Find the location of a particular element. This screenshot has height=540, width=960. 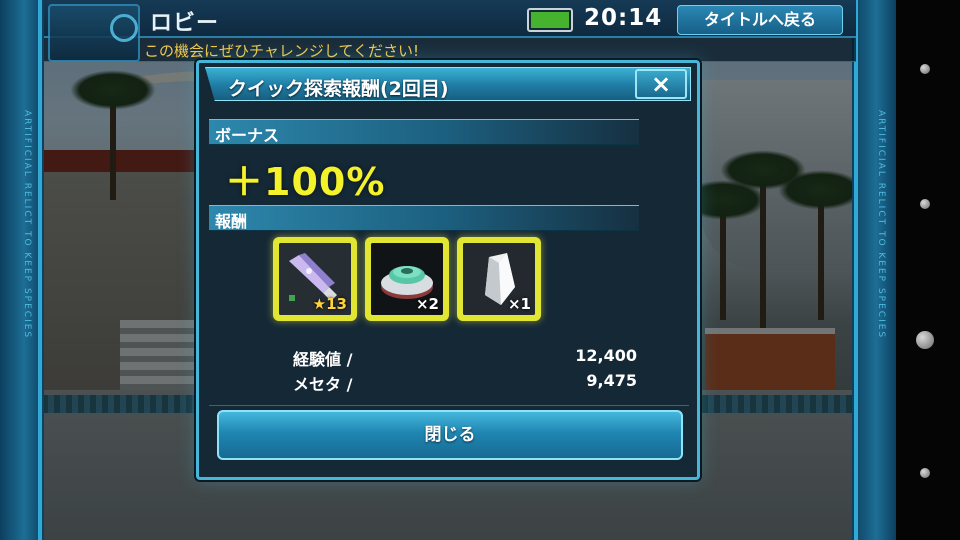

system-nav-bar is located at coordinates (928, 270).